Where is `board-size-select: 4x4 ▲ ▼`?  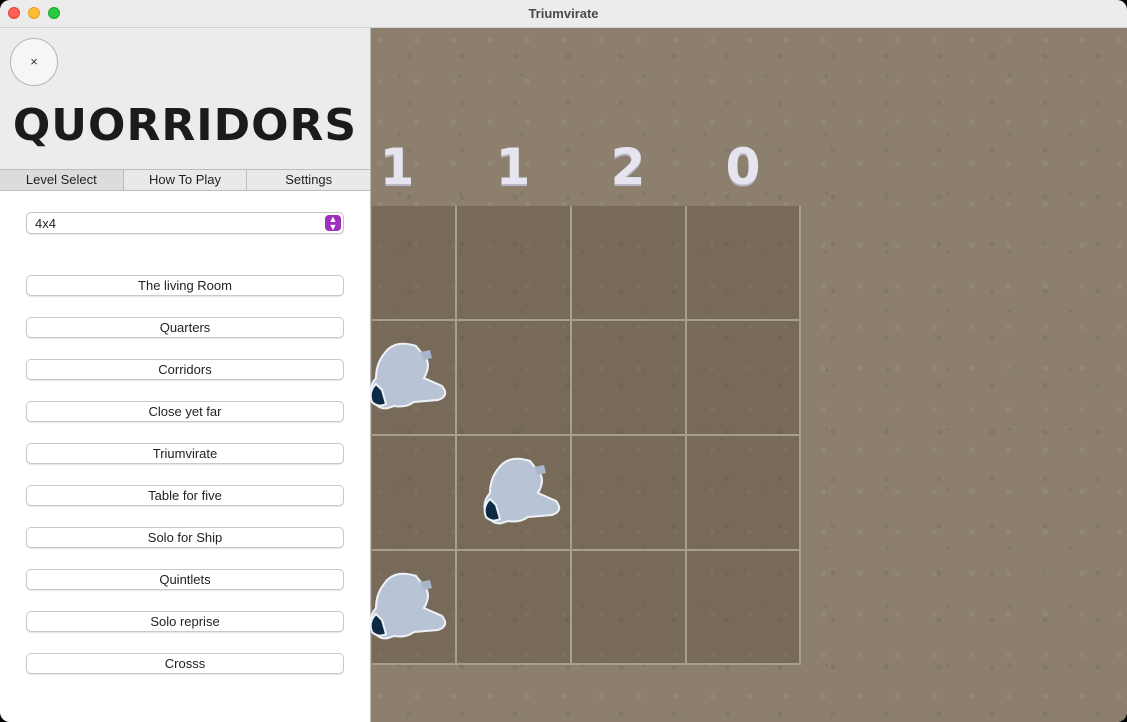 board-size-select: 4x4 ▲ ▼ is located at coordinates (185, 223).